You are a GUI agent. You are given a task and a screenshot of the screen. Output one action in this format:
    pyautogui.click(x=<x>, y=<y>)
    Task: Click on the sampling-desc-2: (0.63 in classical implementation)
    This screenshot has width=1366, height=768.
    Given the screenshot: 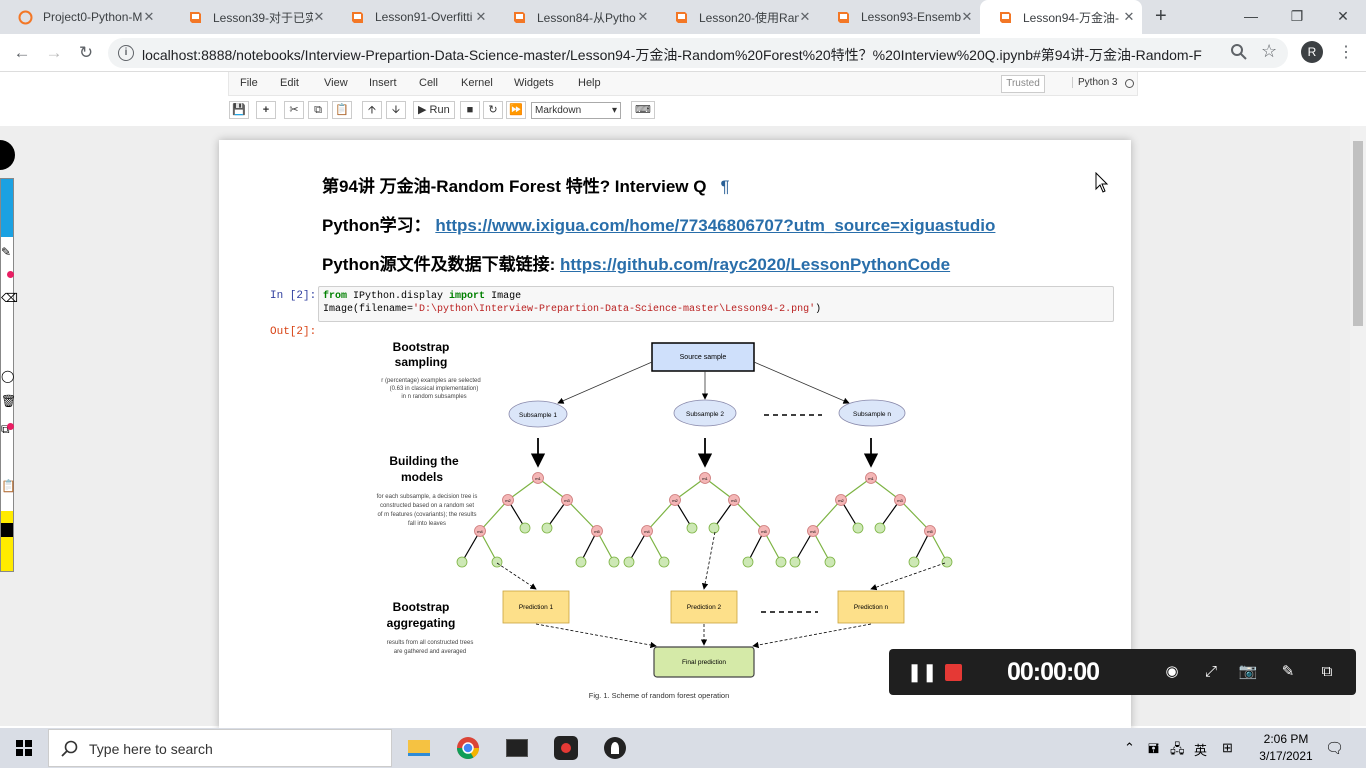 What is the action you would take?
    pyautogui.click(x=434, y=389)
    